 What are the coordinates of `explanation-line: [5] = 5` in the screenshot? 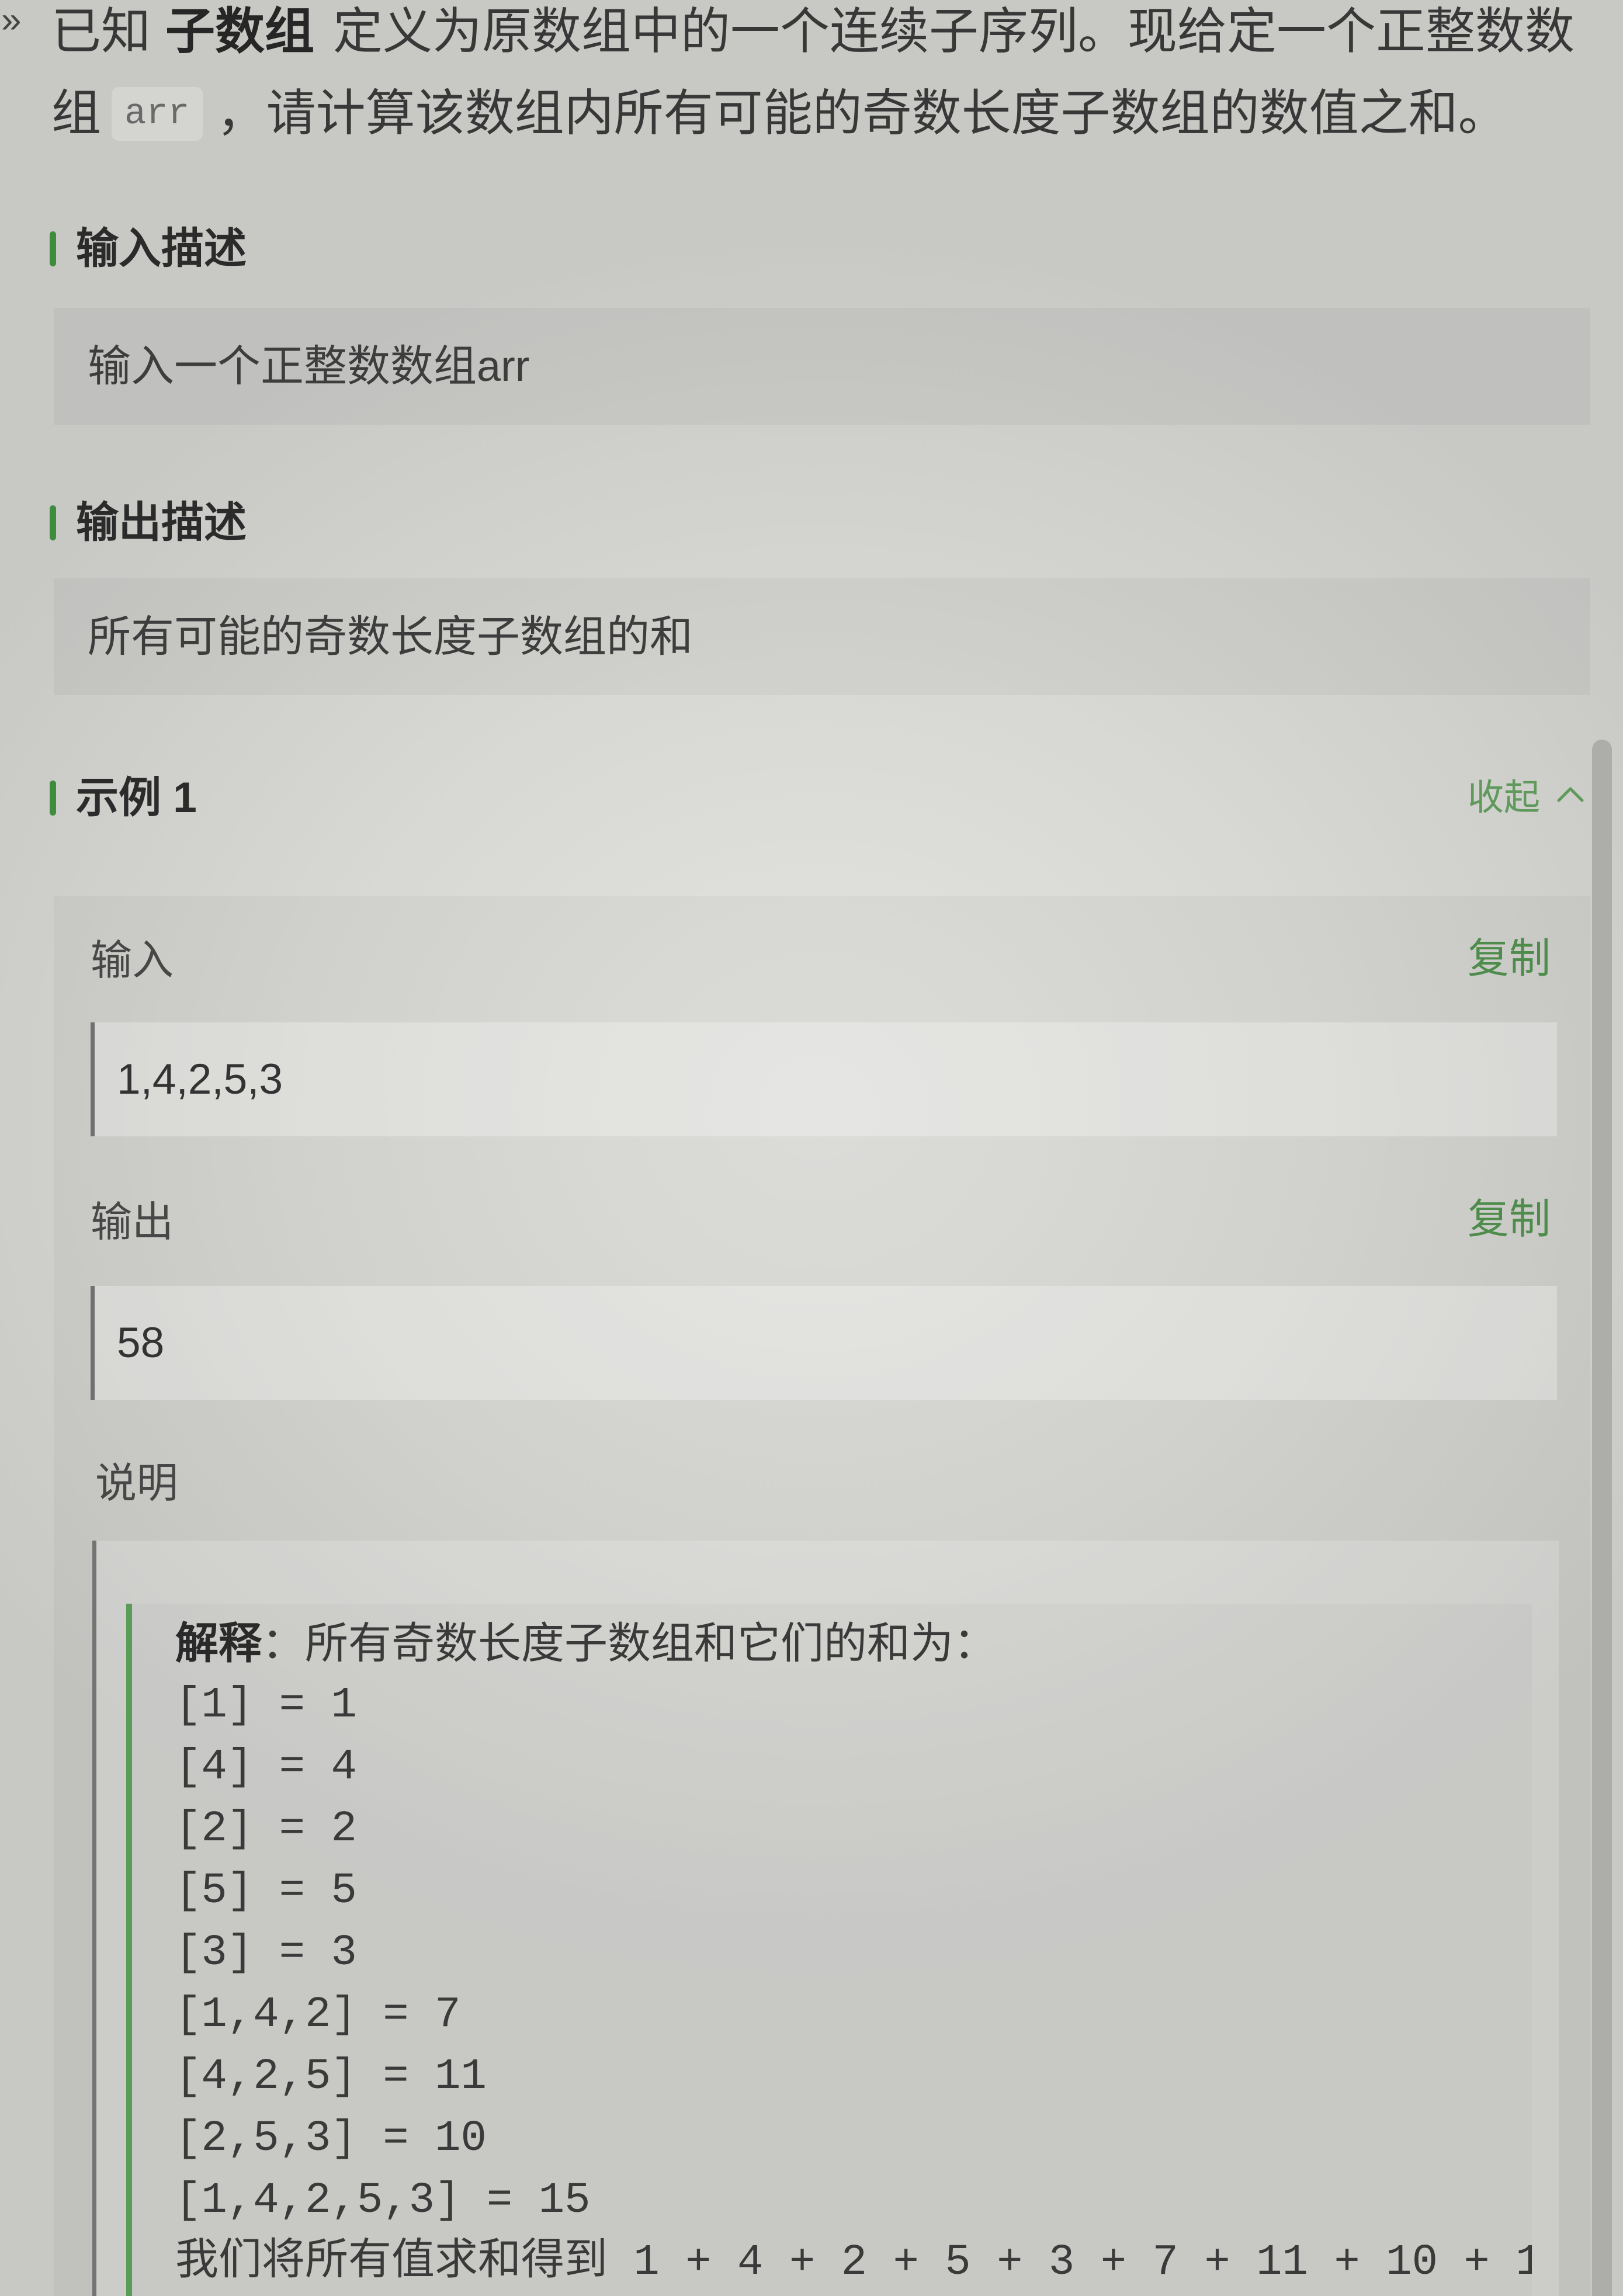 It's located at (266, 1891).